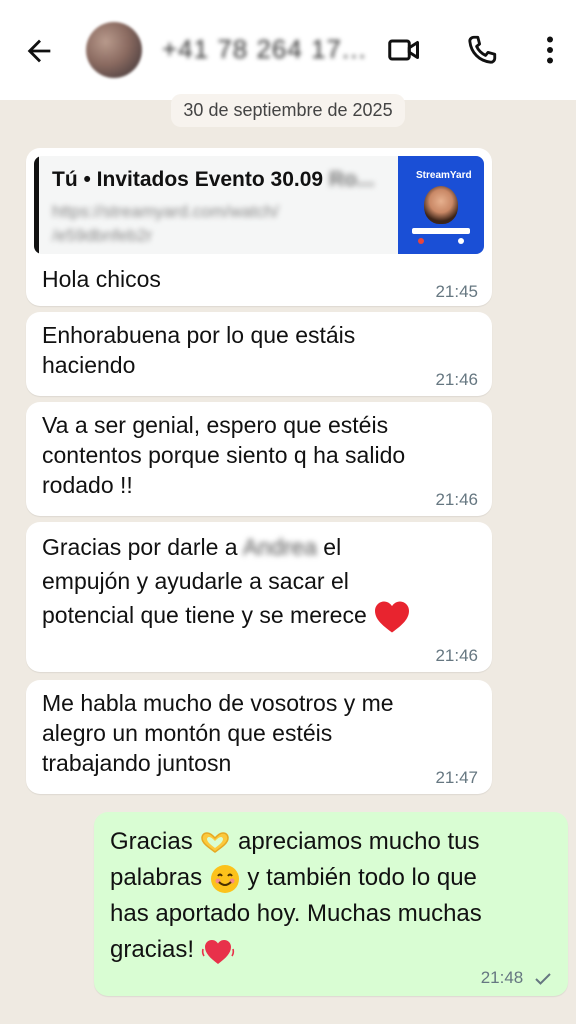 The height and width of the screenshot is (1024, 576). Describe the element at coordinates (516, 978) in the screenshot. I see `message-time: 21:48` at that location.